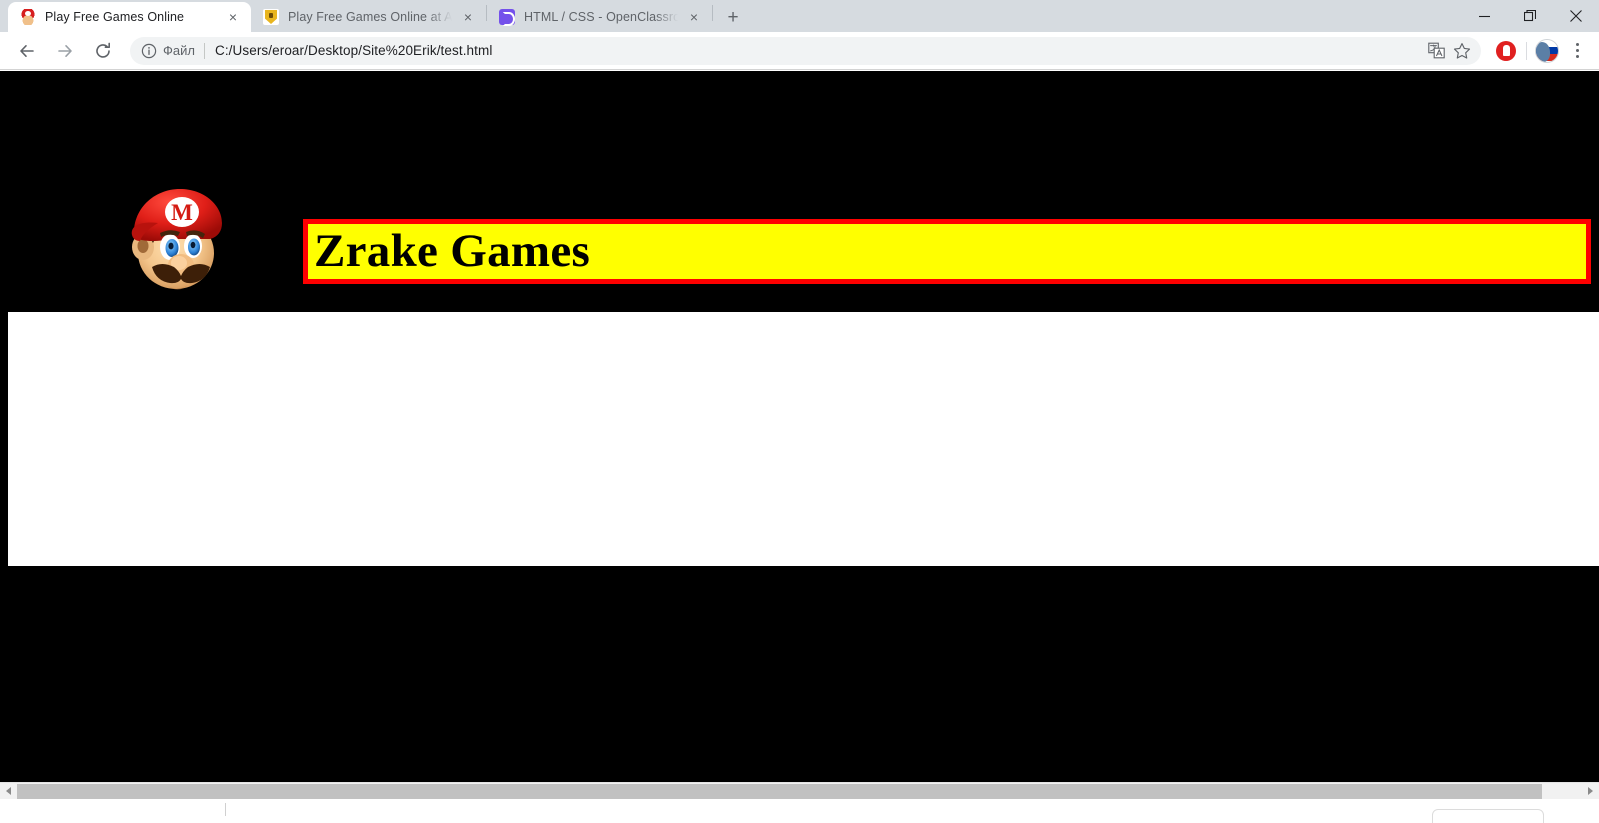 The height and width of the screenshot is (823, 1599). What do you see at coordinates (148, 50) in the screenshot?
I see `site-info-icon` at bounding box center [148, 50].